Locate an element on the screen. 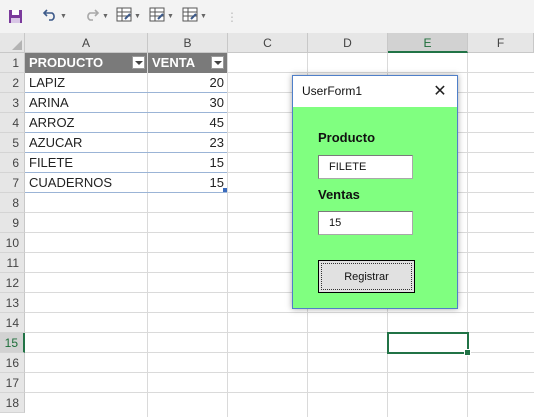  ventas-label: Ventas is located at coordinates (339, 194).